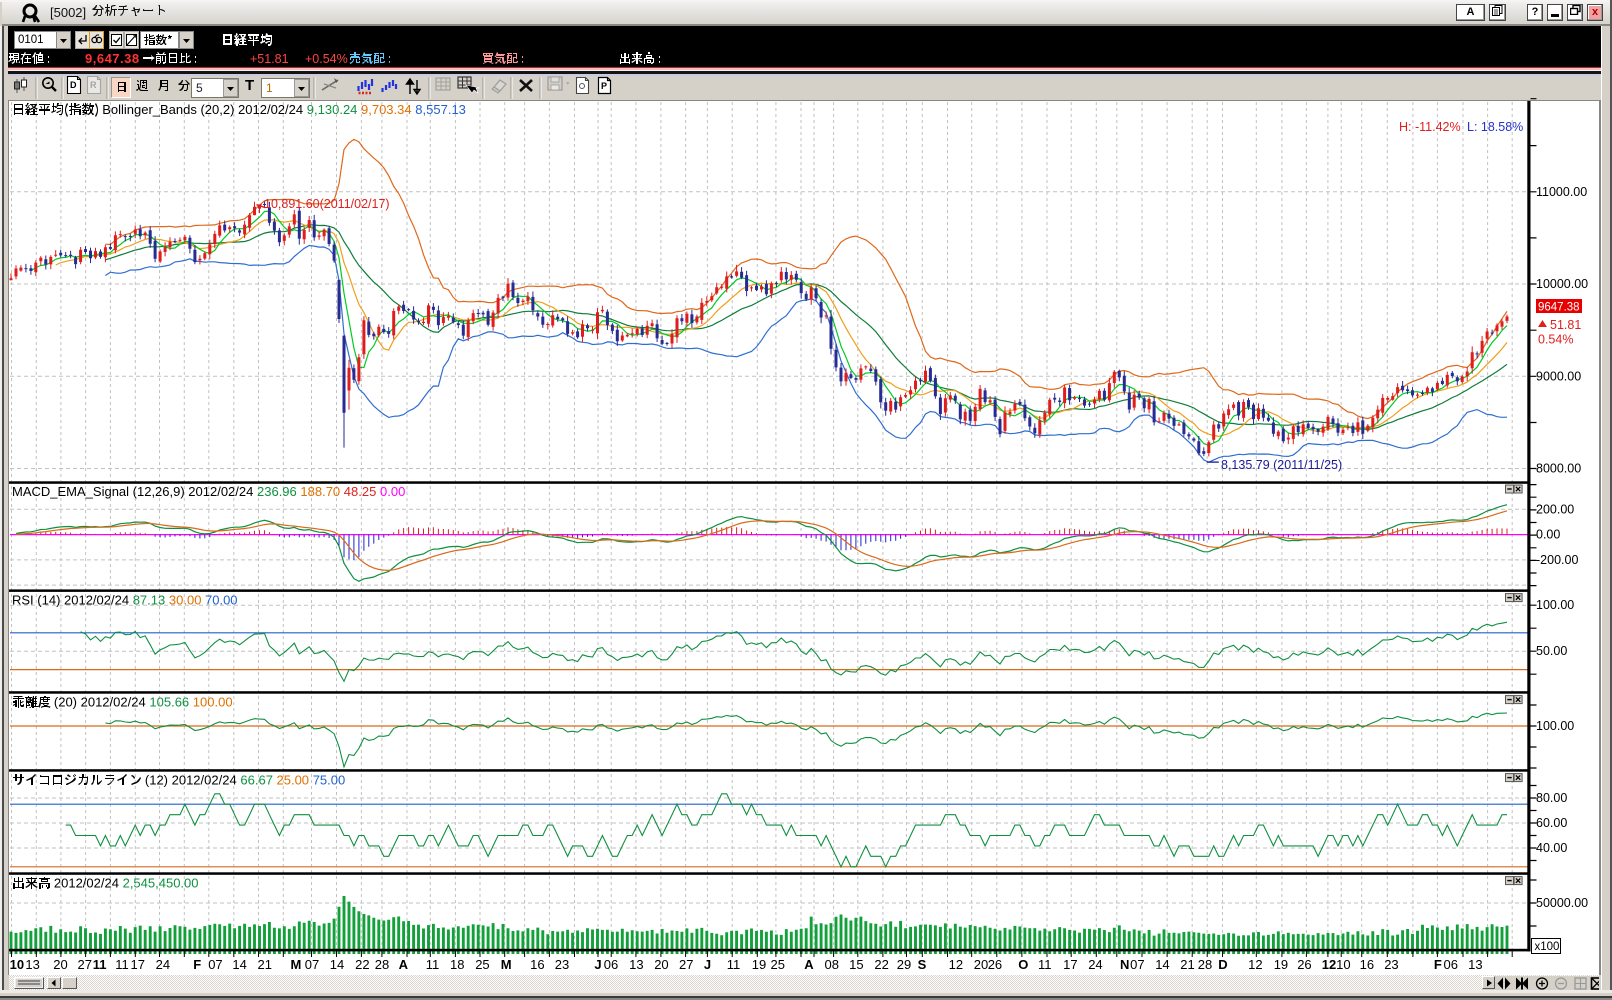 The width and height of the screenshot is (1612, 1000). I want to click on svg-text: 25.00, so click(293, 780).